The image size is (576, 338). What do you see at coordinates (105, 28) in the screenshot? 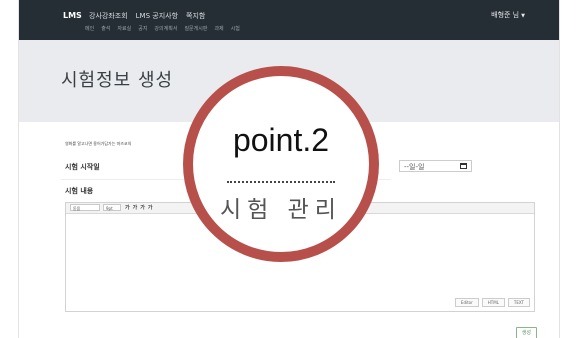
I see `submenu-item-attendance: 출석` at bounding box center [105, 28].